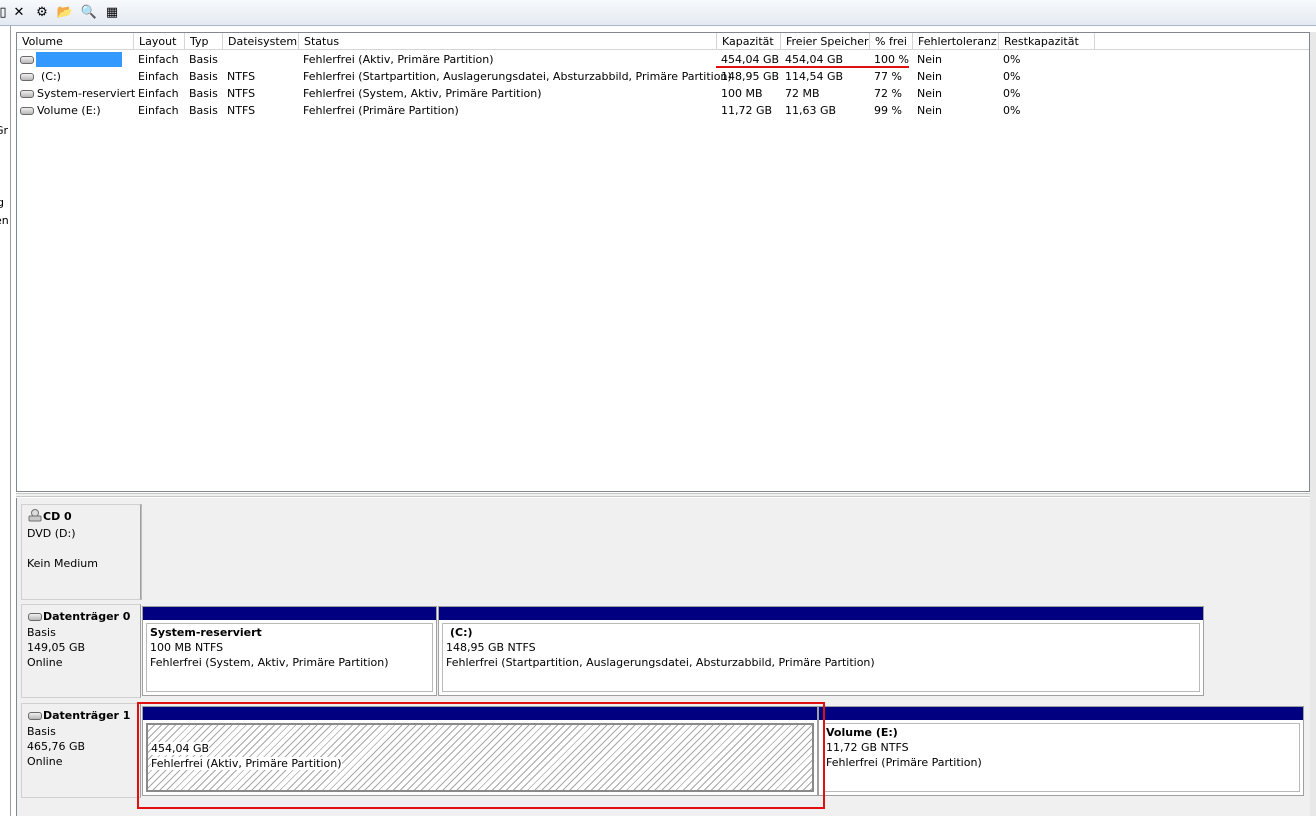 The image size is (1316, 816). What do you see at coordinates (19, 13) in the screenshot?
I see `close-icon: ✕` at bounding box center [19, 13].